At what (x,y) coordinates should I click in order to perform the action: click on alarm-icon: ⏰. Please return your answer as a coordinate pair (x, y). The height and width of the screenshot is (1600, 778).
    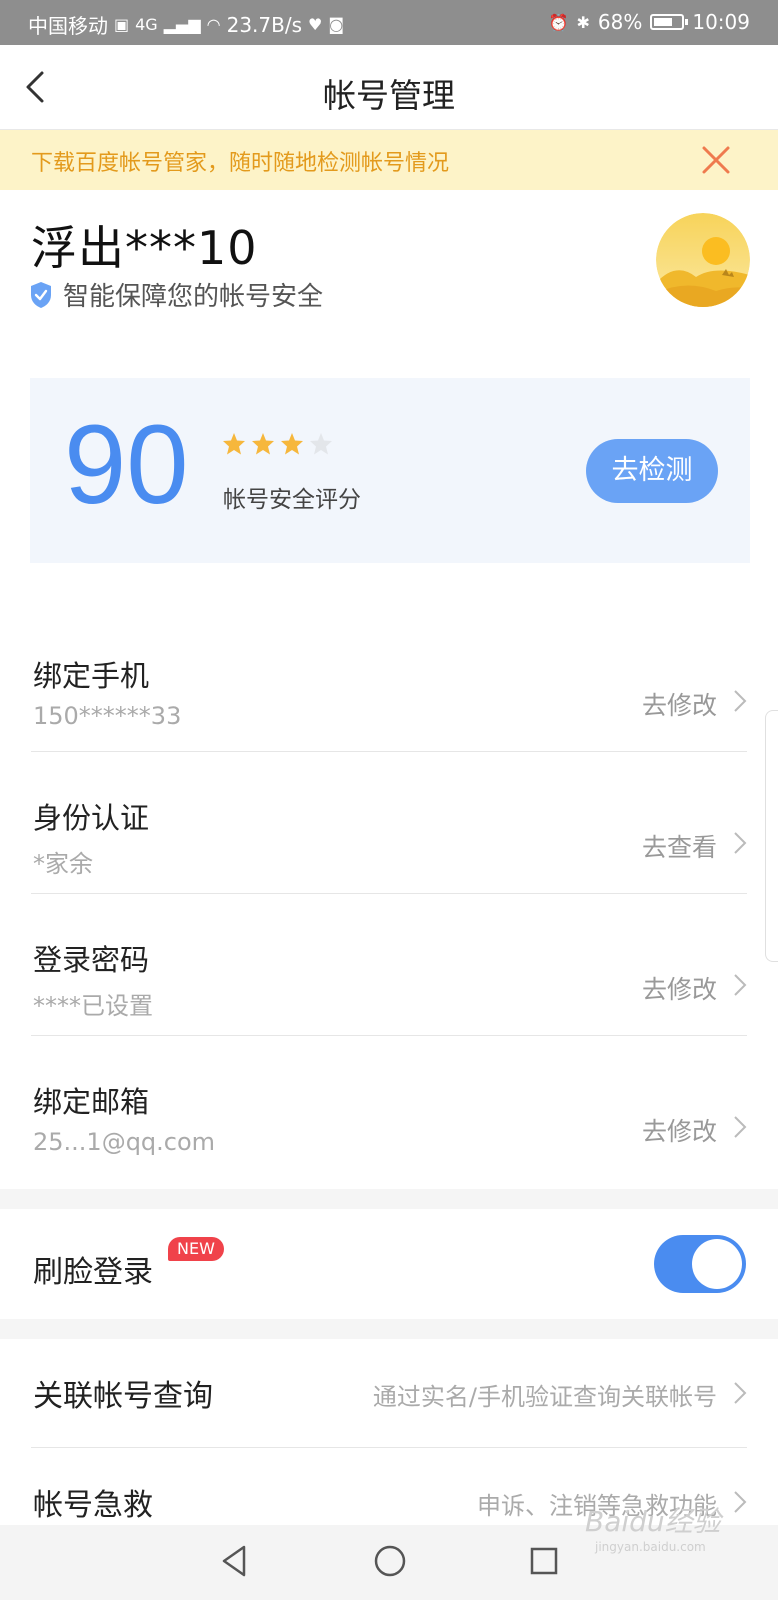
    Looking at the image, I should click on (558, 22).